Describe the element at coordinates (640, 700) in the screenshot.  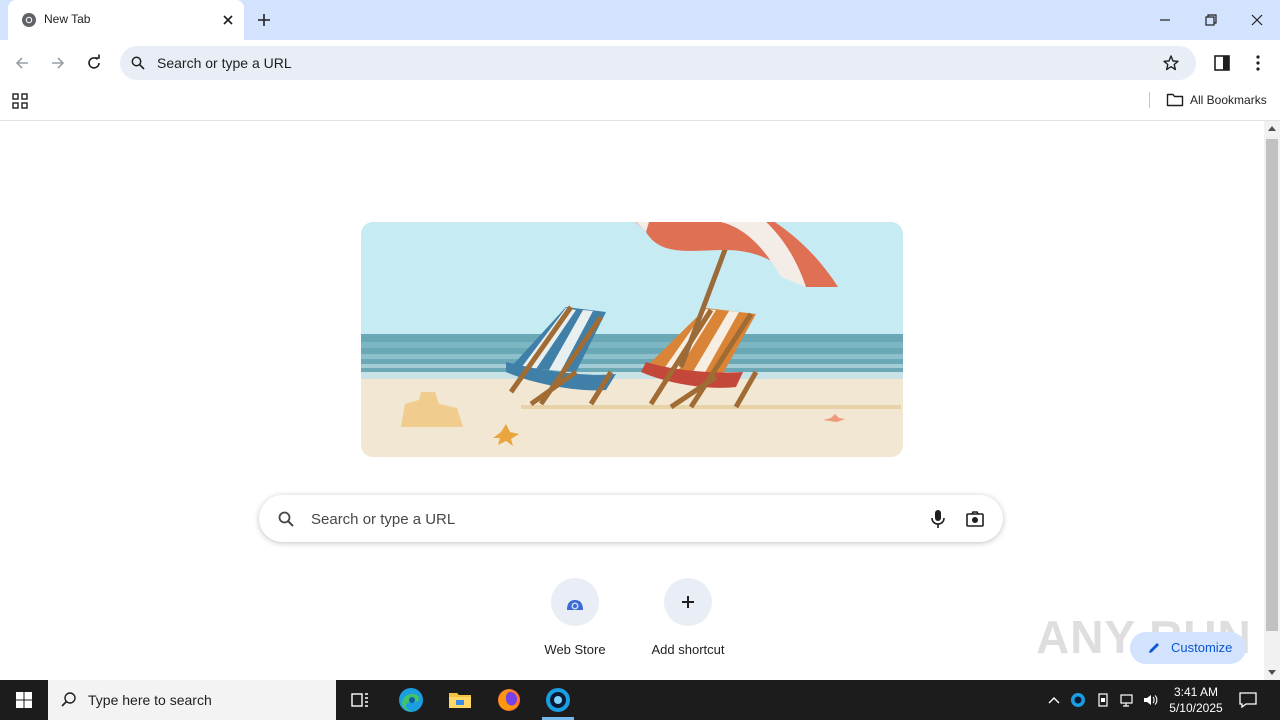
I see `windows-taskbar: Type here to search 3:41 AM 5/10/2025` at that location.